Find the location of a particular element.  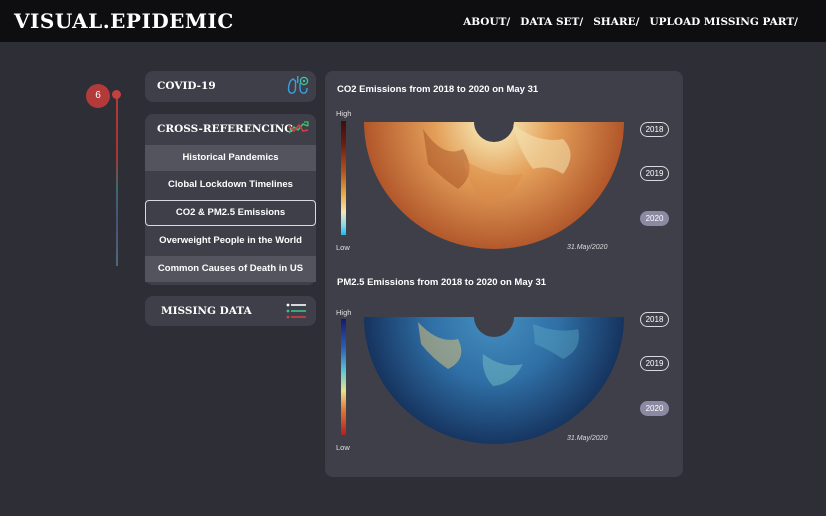

co2-scale-low: Low is located at coordinates (343, 247).